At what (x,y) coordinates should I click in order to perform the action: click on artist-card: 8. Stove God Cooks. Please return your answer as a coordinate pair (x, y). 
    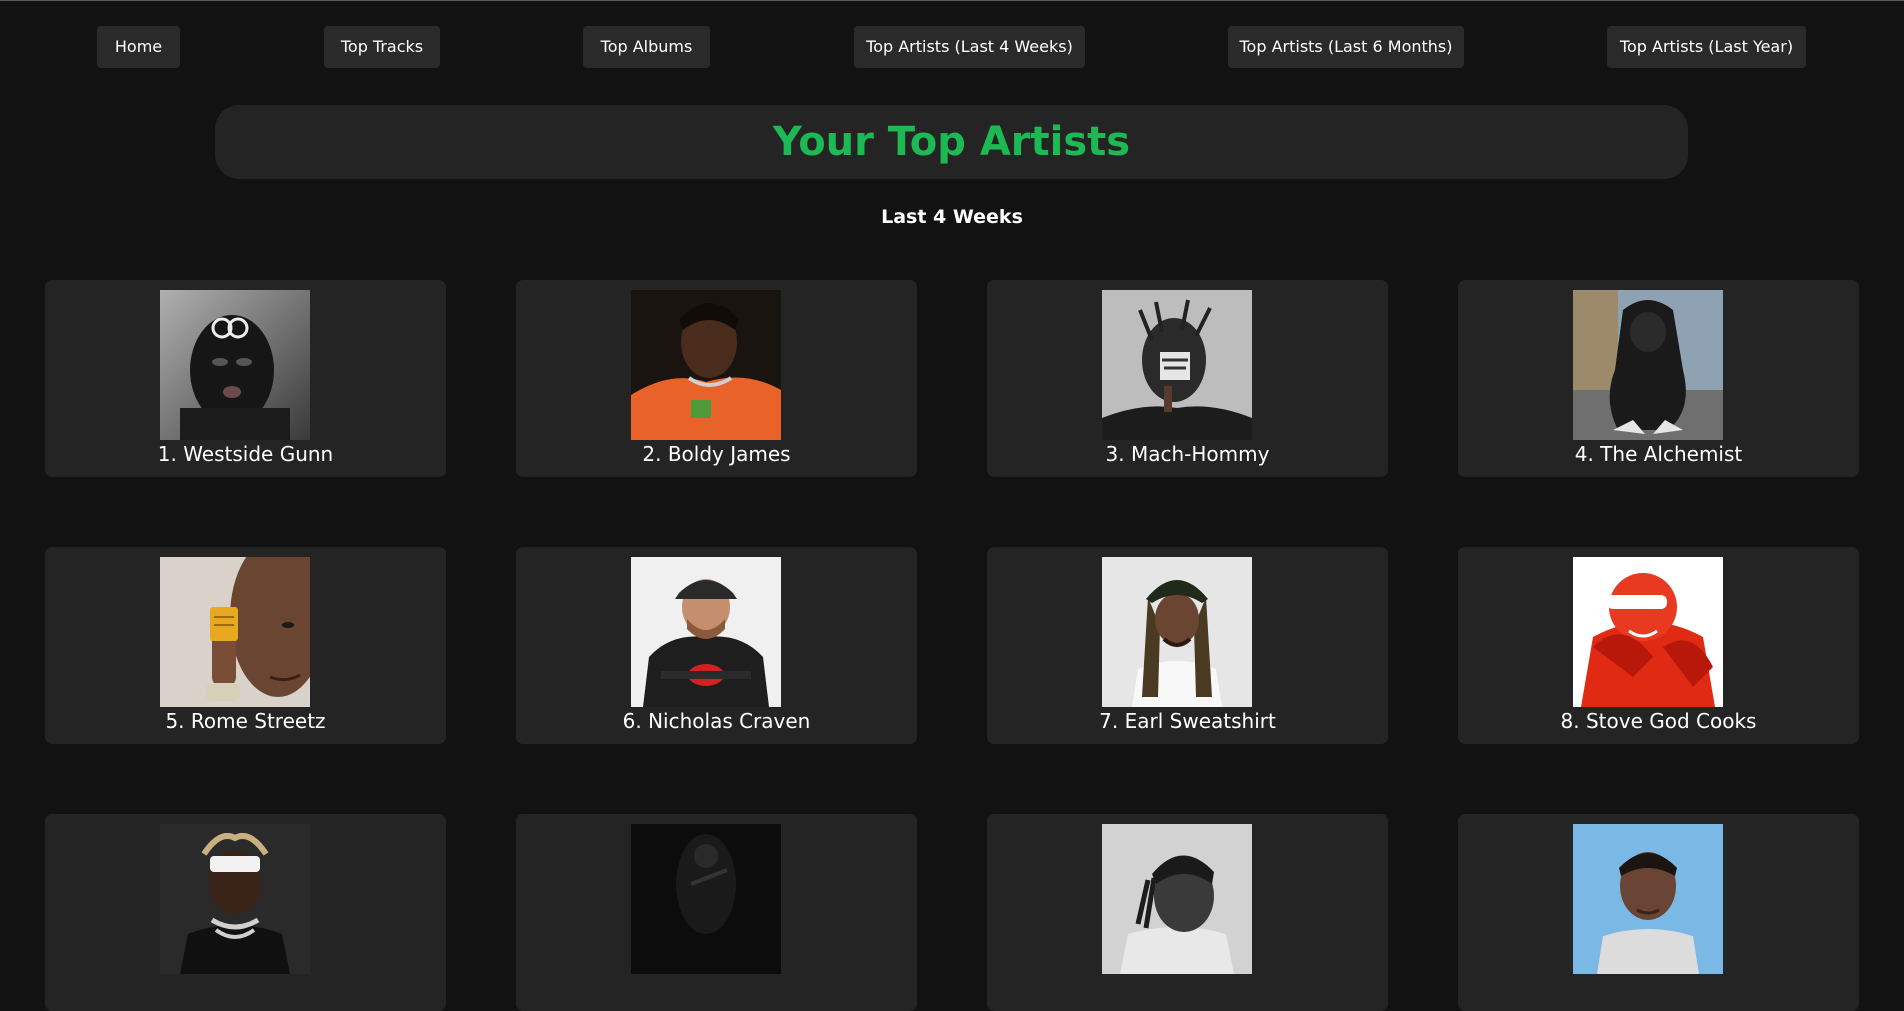
    Looking at the image, I should click on (1658, 645).